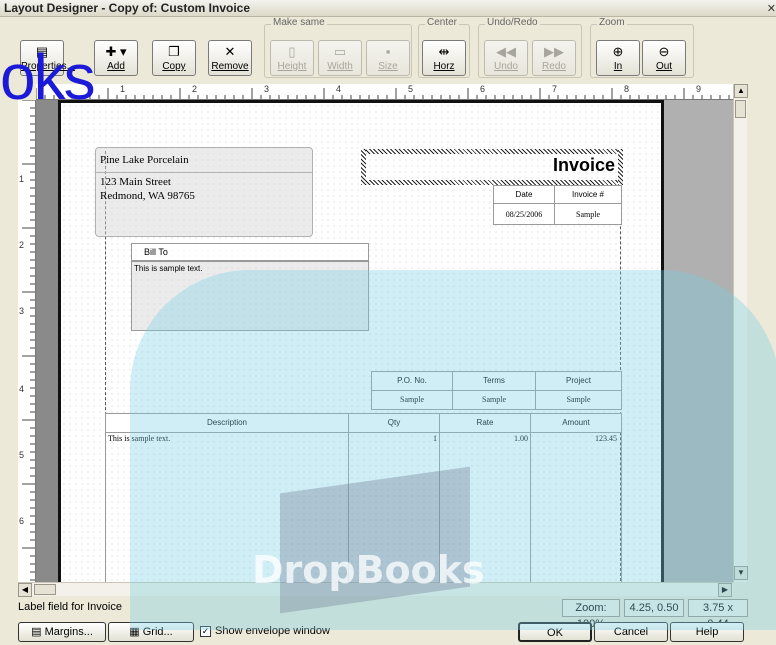  Describe the element at coordinates (698, 341) in the screenshot. I see `off-page-area` at that location.